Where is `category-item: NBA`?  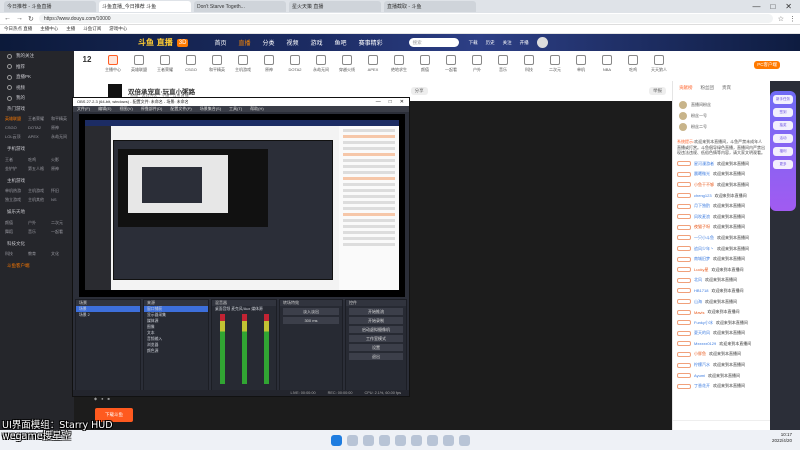
category-item: NBA is located at coordinates (607, 63).